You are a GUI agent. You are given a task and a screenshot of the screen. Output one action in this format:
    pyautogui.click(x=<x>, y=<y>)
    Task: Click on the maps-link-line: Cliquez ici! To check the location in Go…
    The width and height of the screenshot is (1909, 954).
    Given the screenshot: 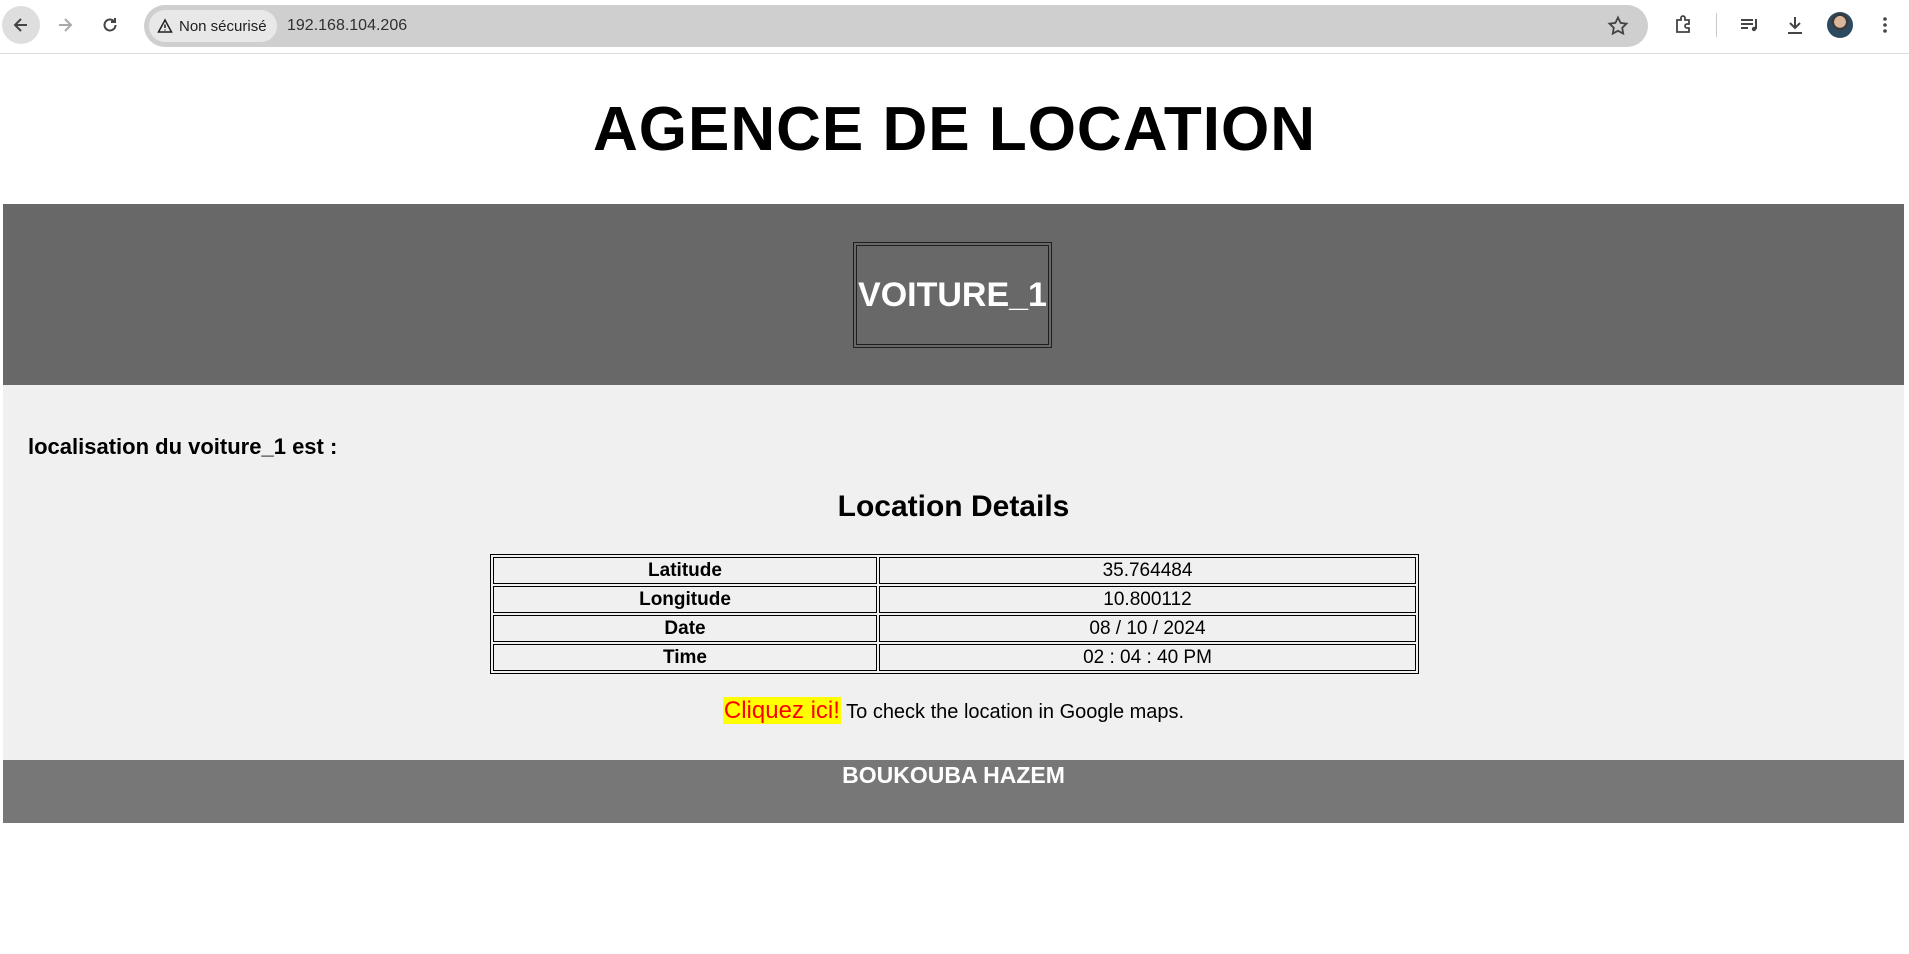 What is the action you would take?
    pyautogui.click(x=953, y=711)
    